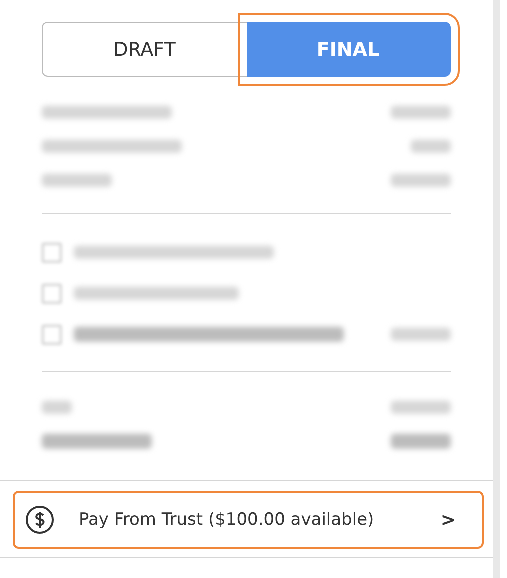 This screenshot has width=507, height=578. I want to click on mode-tab: DRAFT, so click(144, 49).